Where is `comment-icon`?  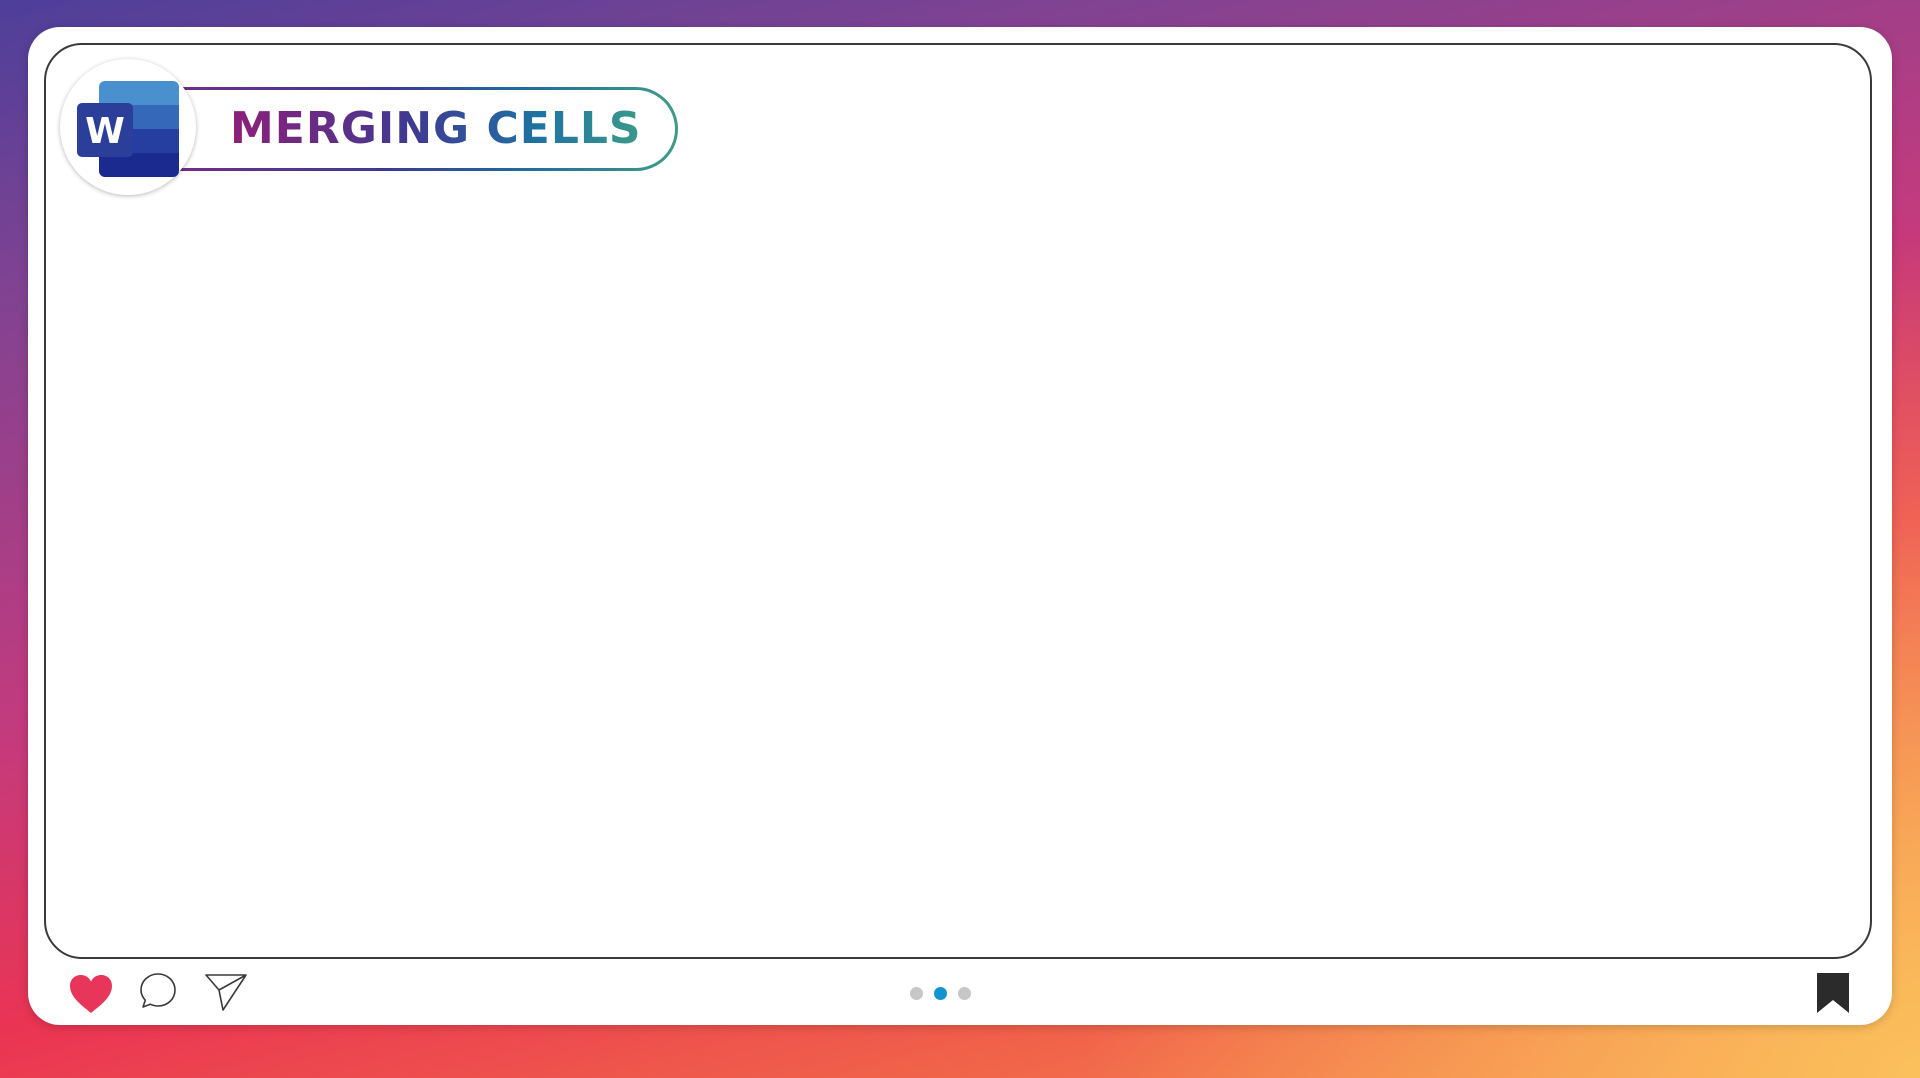 comment-icon is located at coordinates (158, 991).